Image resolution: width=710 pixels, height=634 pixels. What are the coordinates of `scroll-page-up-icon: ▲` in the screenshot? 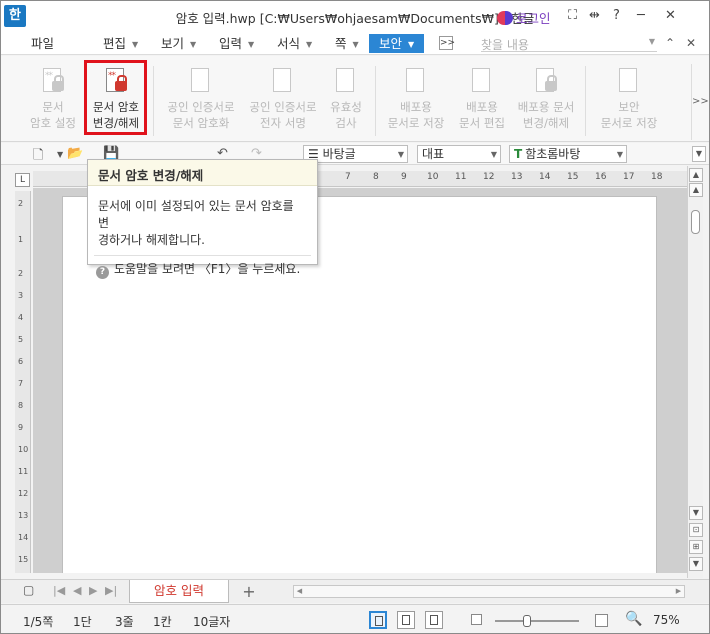 It's located at (696, 190).